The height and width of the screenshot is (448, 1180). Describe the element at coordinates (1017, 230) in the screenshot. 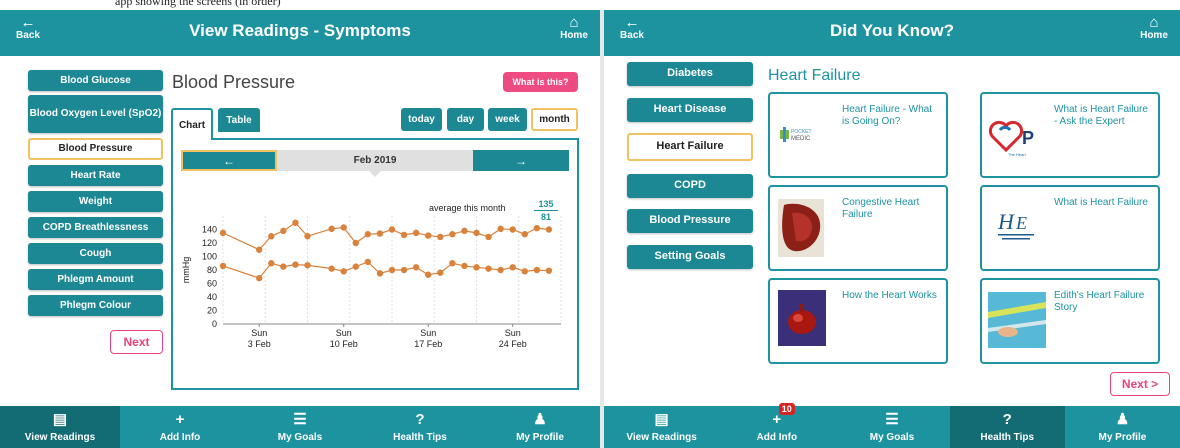

I see `hse-logo: H E` at that location.